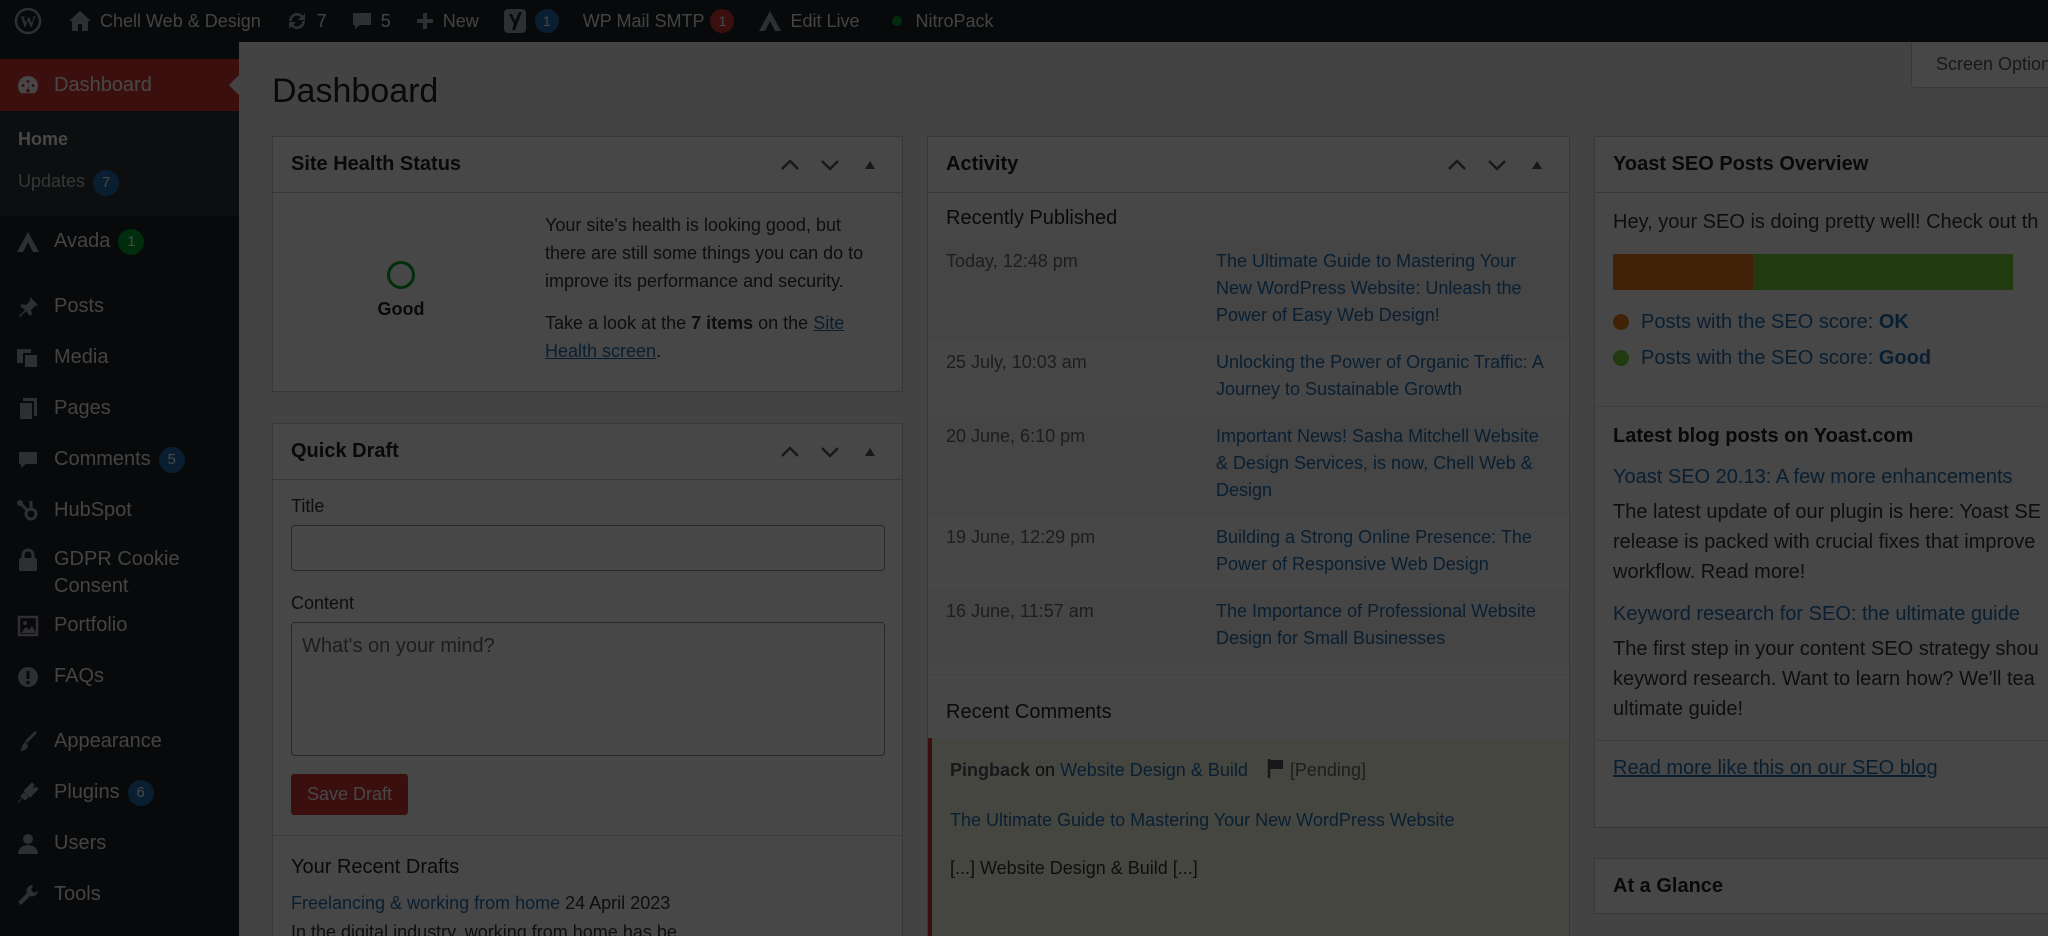 Image resolution: width=2048 pixels, height=936 pixels. What do you see at coordinates (28, 677) in the screenshot?
I see `info-icon` at bounding box center [28, 677].